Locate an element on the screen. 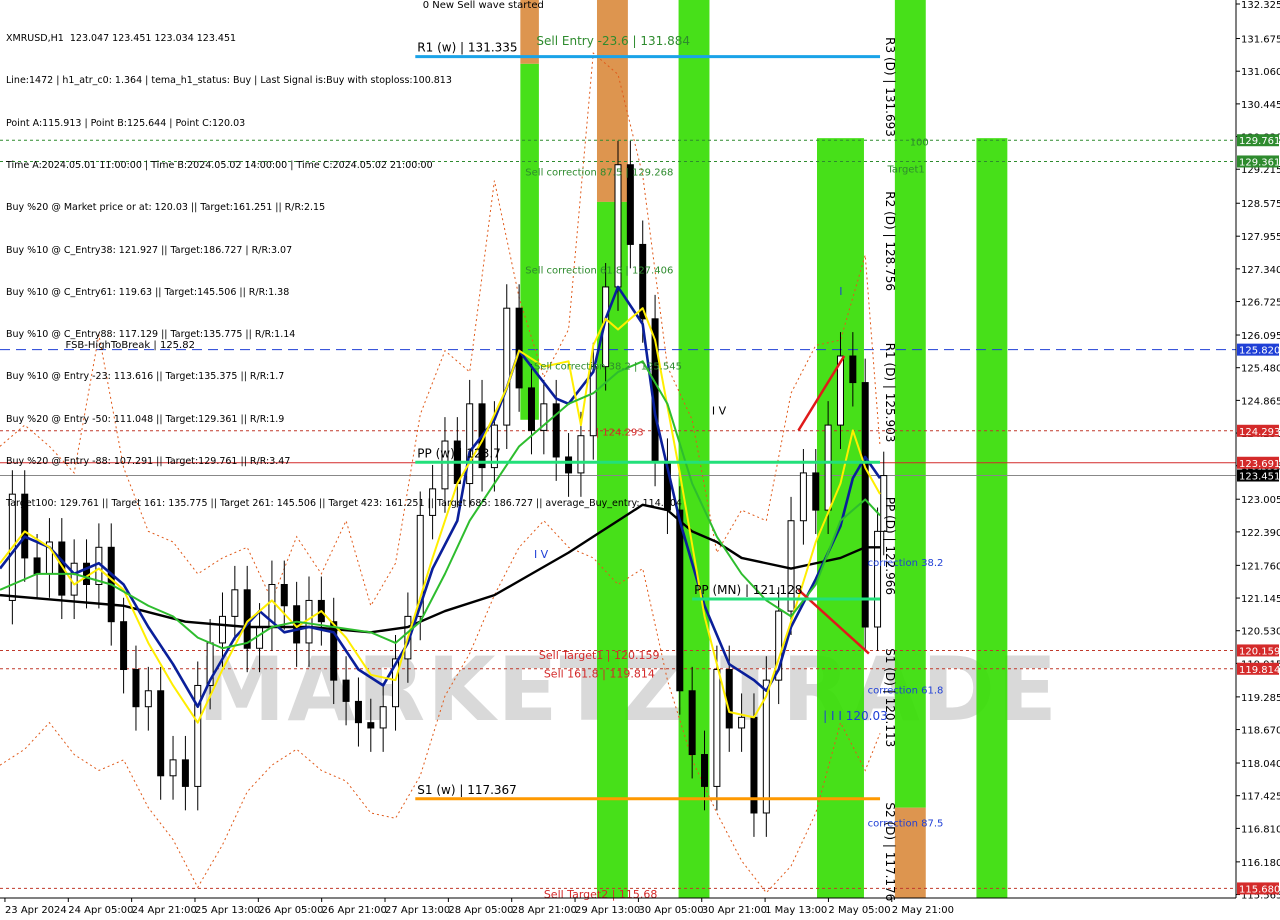 Image resolution: width=1280 pixels, height=920 pixels. price-badge-label-2: 125.820 is located at coordinates (1259, 351).